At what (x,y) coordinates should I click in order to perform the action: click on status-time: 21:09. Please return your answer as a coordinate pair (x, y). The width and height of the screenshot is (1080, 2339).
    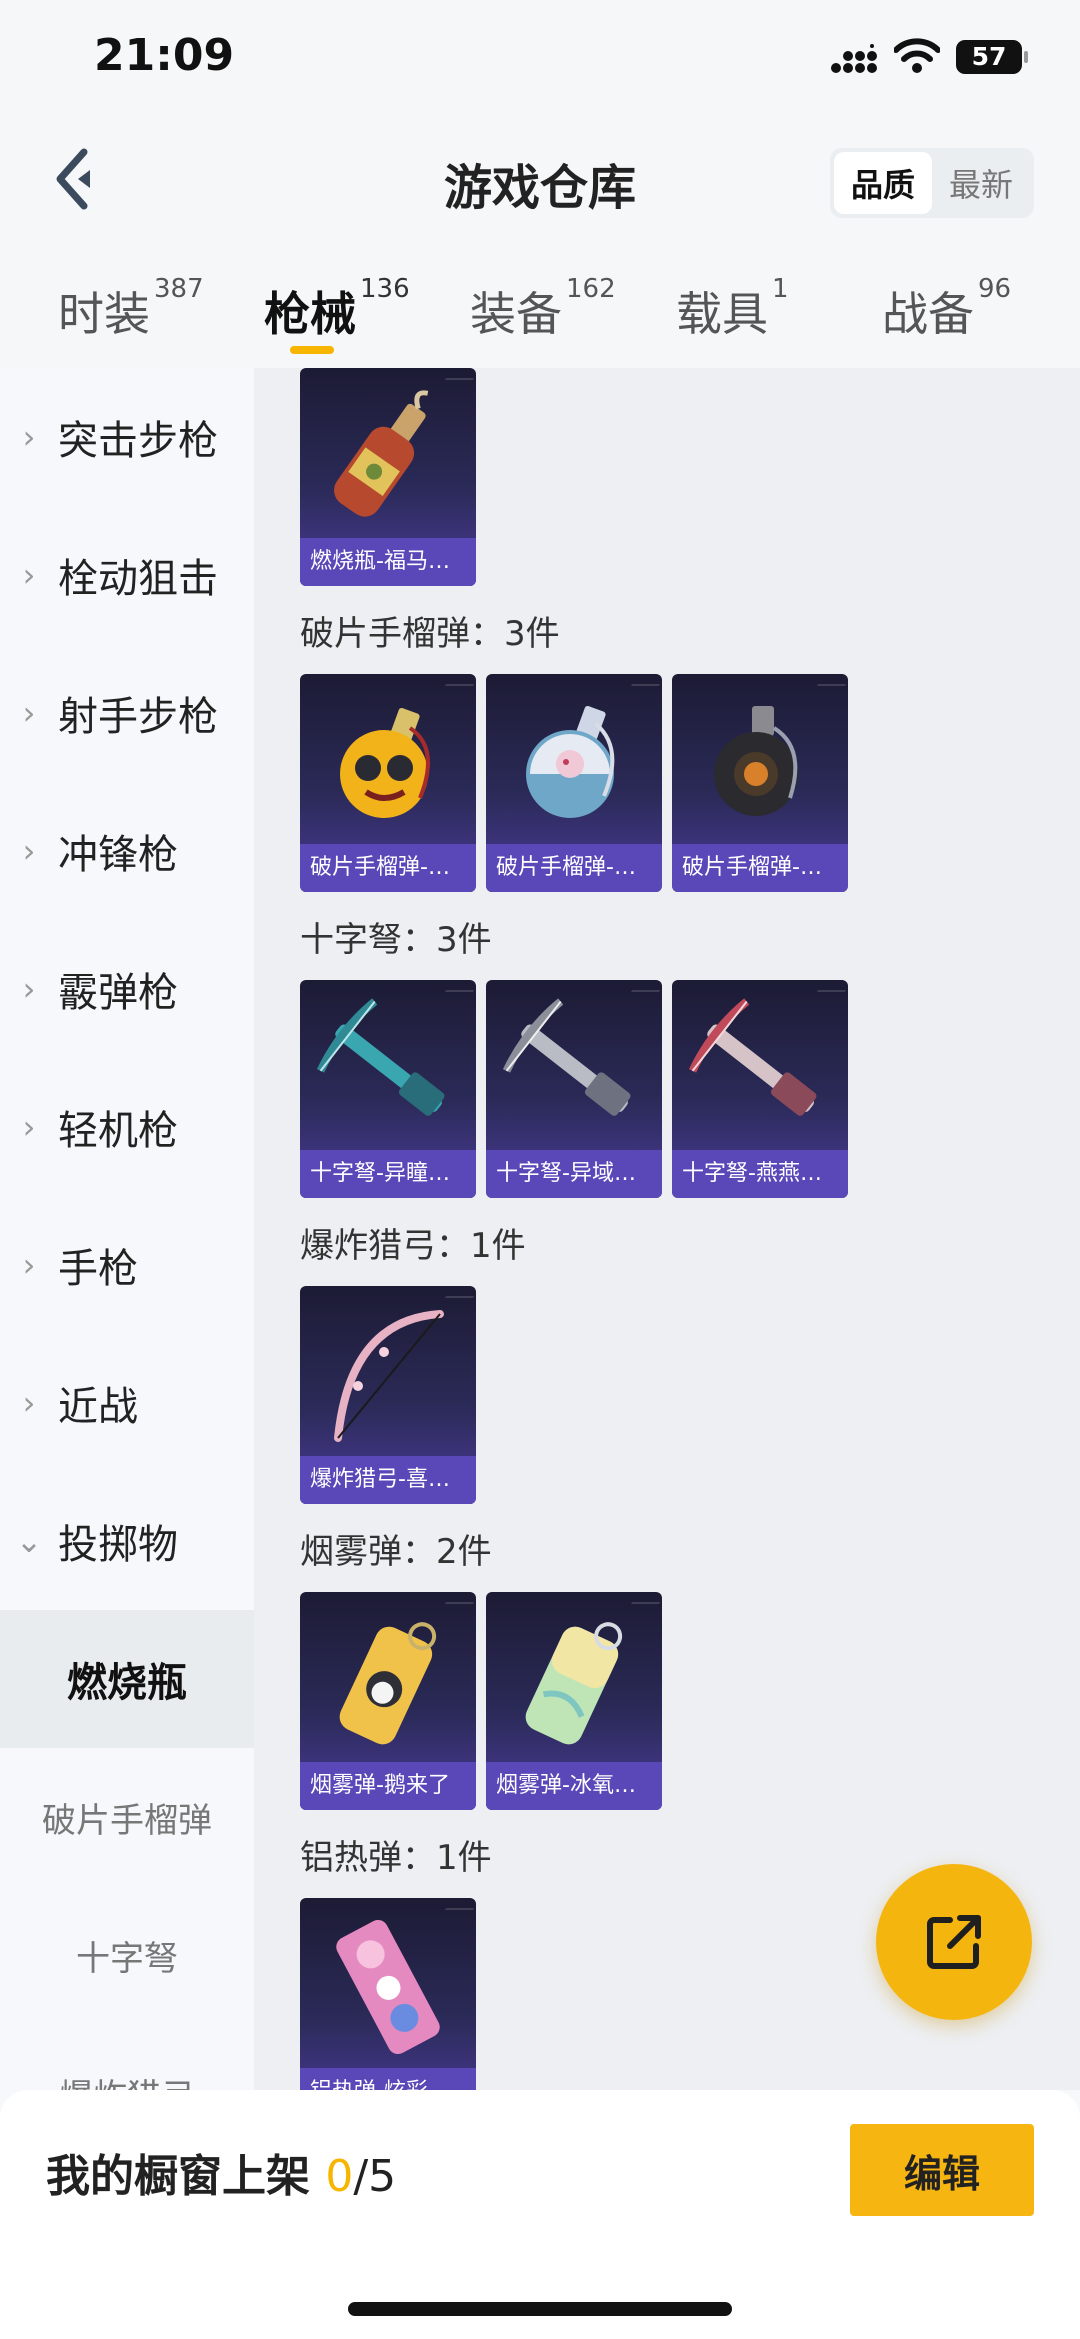
    Looking at the image, I should click on (164, 55).